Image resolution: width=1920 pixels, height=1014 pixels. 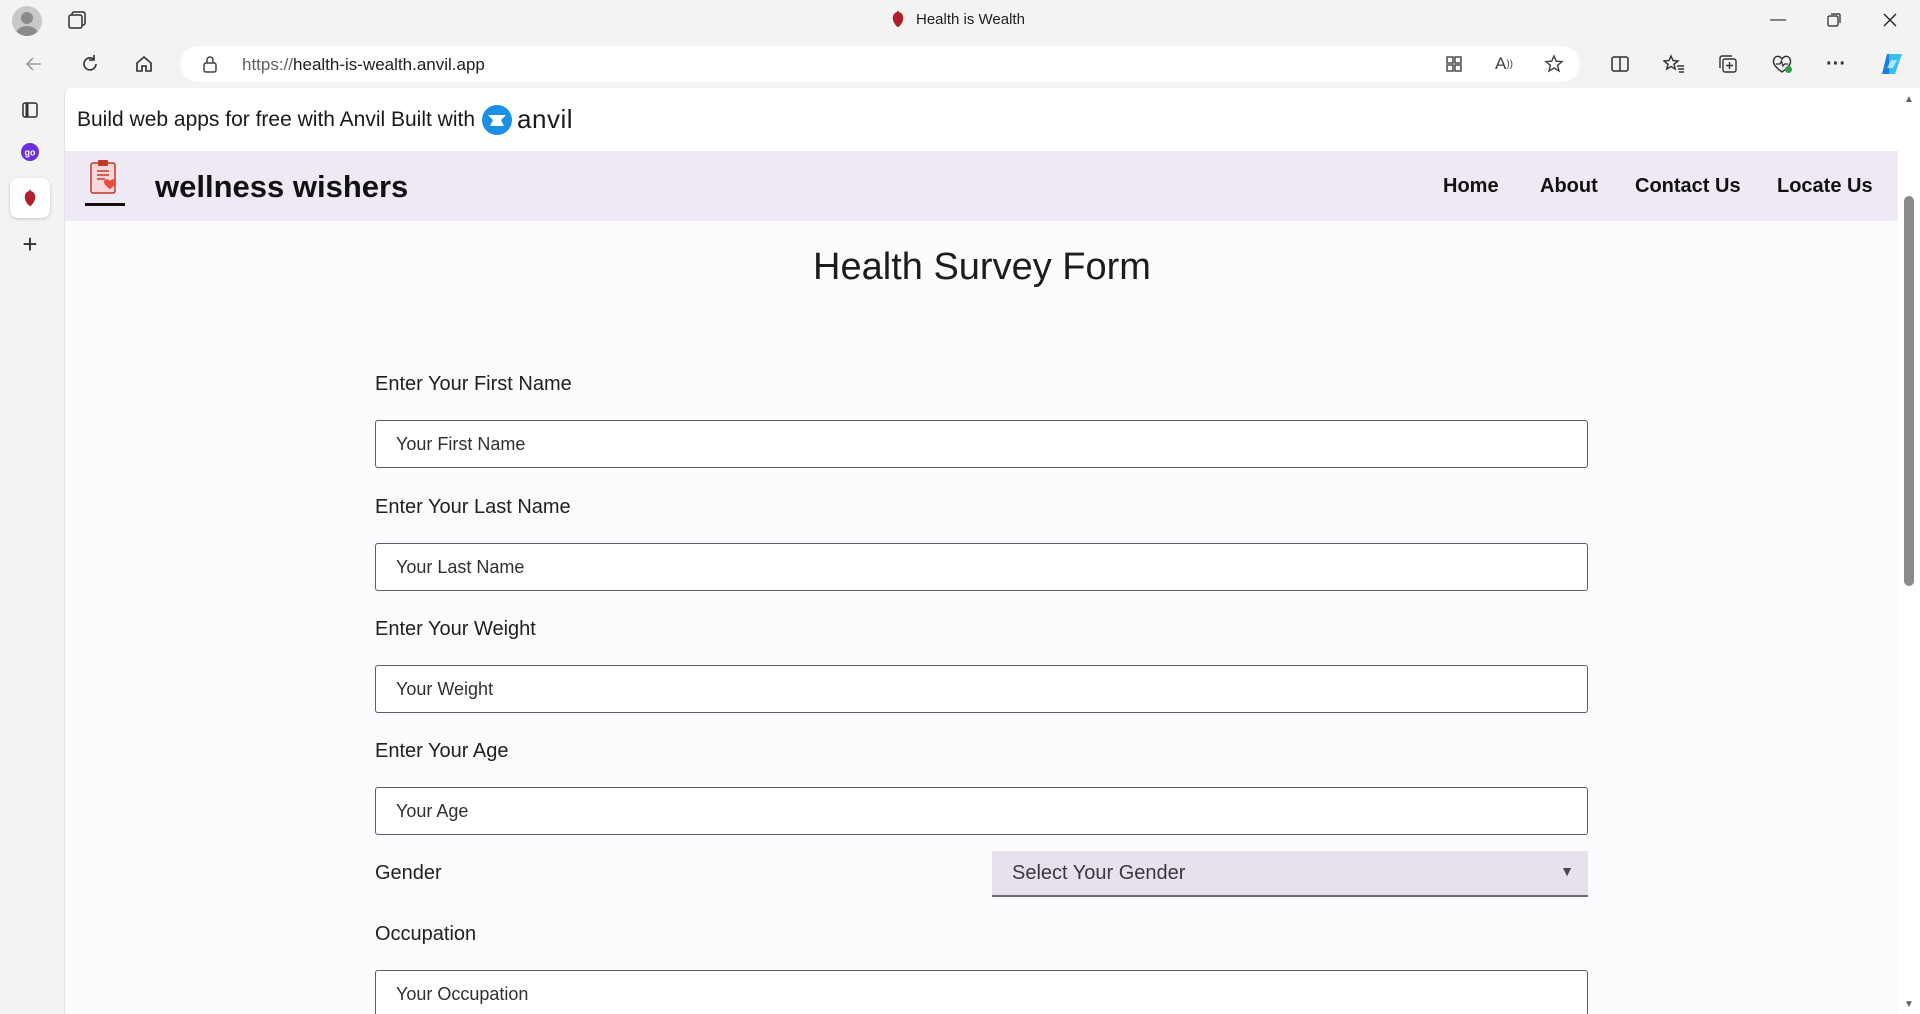 I want to click on occupation-input, so click(x=981, y=992).